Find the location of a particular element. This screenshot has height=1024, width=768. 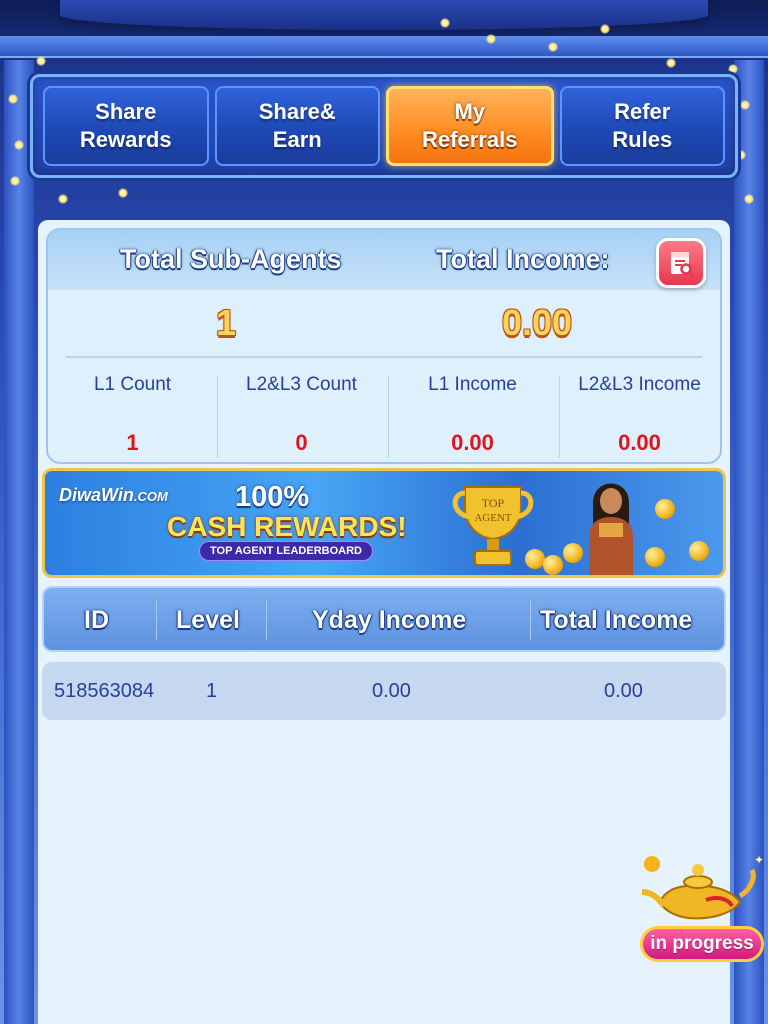

stat-label: L1 Count is located at coordinates (132, 384).